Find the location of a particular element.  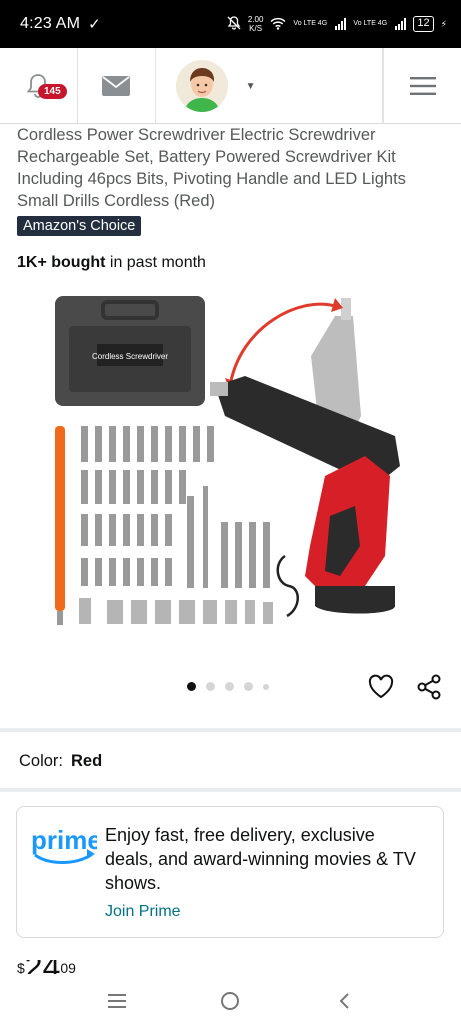

hamburger-menu-icon is located at coordinates (422, 86).